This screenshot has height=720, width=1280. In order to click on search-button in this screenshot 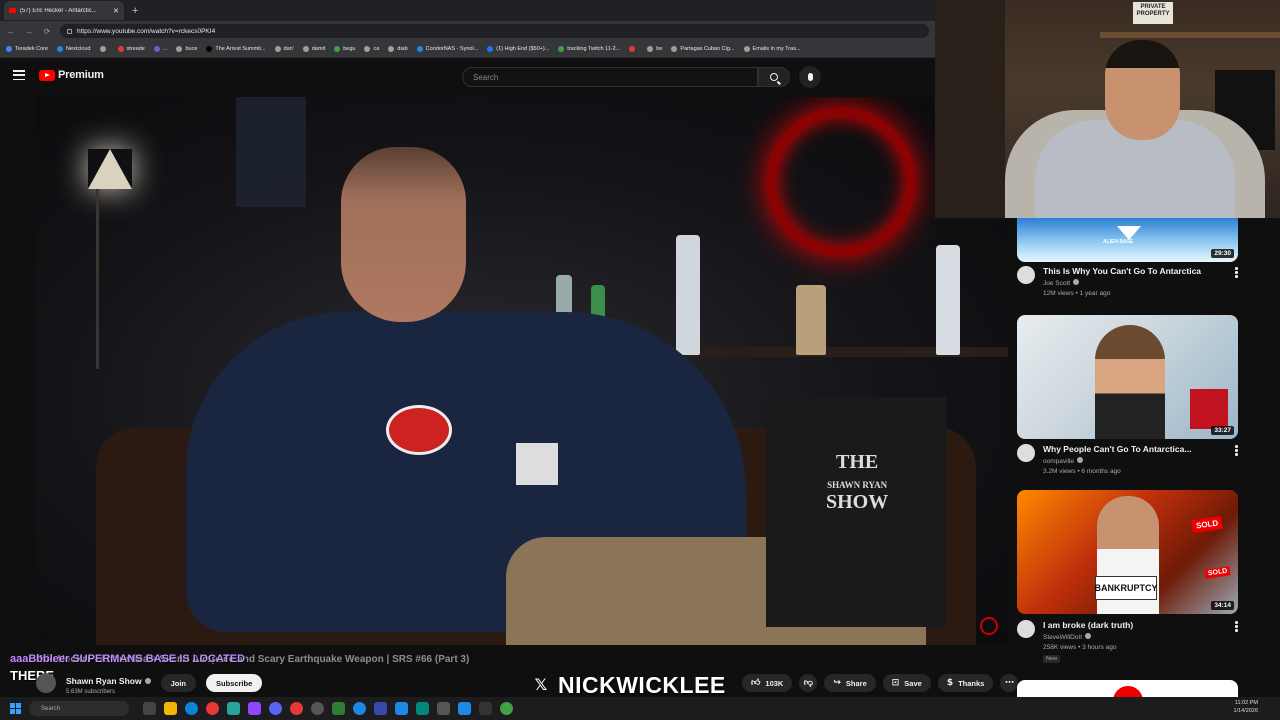, I will do `click(774, 77)`.